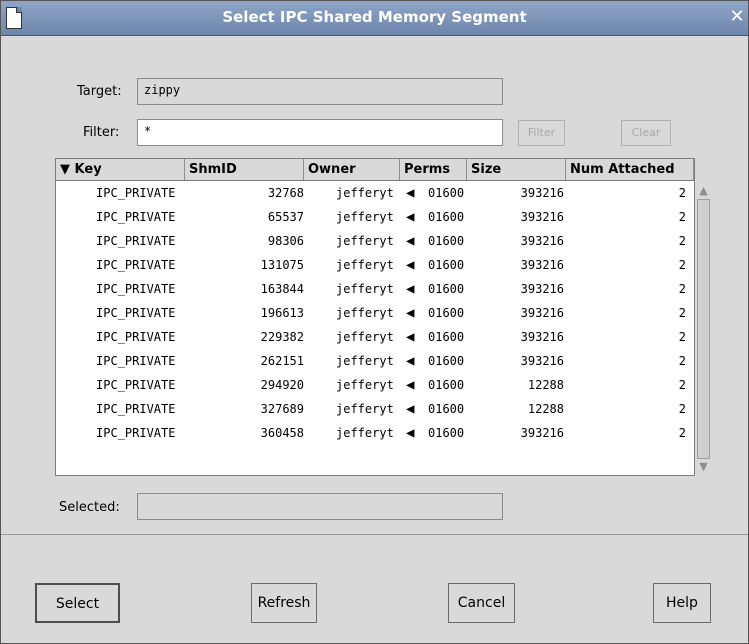  What do you see at coordinates (320, 91) in the screenshot?
I see `target-field: zippy` at bounding box center [320, 91].